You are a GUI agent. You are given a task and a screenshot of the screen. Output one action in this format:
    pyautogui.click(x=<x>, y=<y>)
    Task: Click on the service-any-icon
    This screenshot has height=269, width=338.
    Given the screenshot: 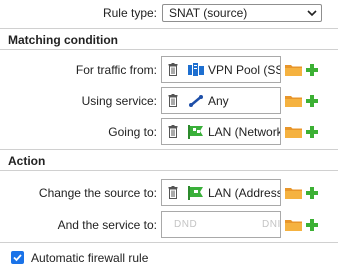 What is the action you would take?
    pyautogui.click(x=196, y=101)
    